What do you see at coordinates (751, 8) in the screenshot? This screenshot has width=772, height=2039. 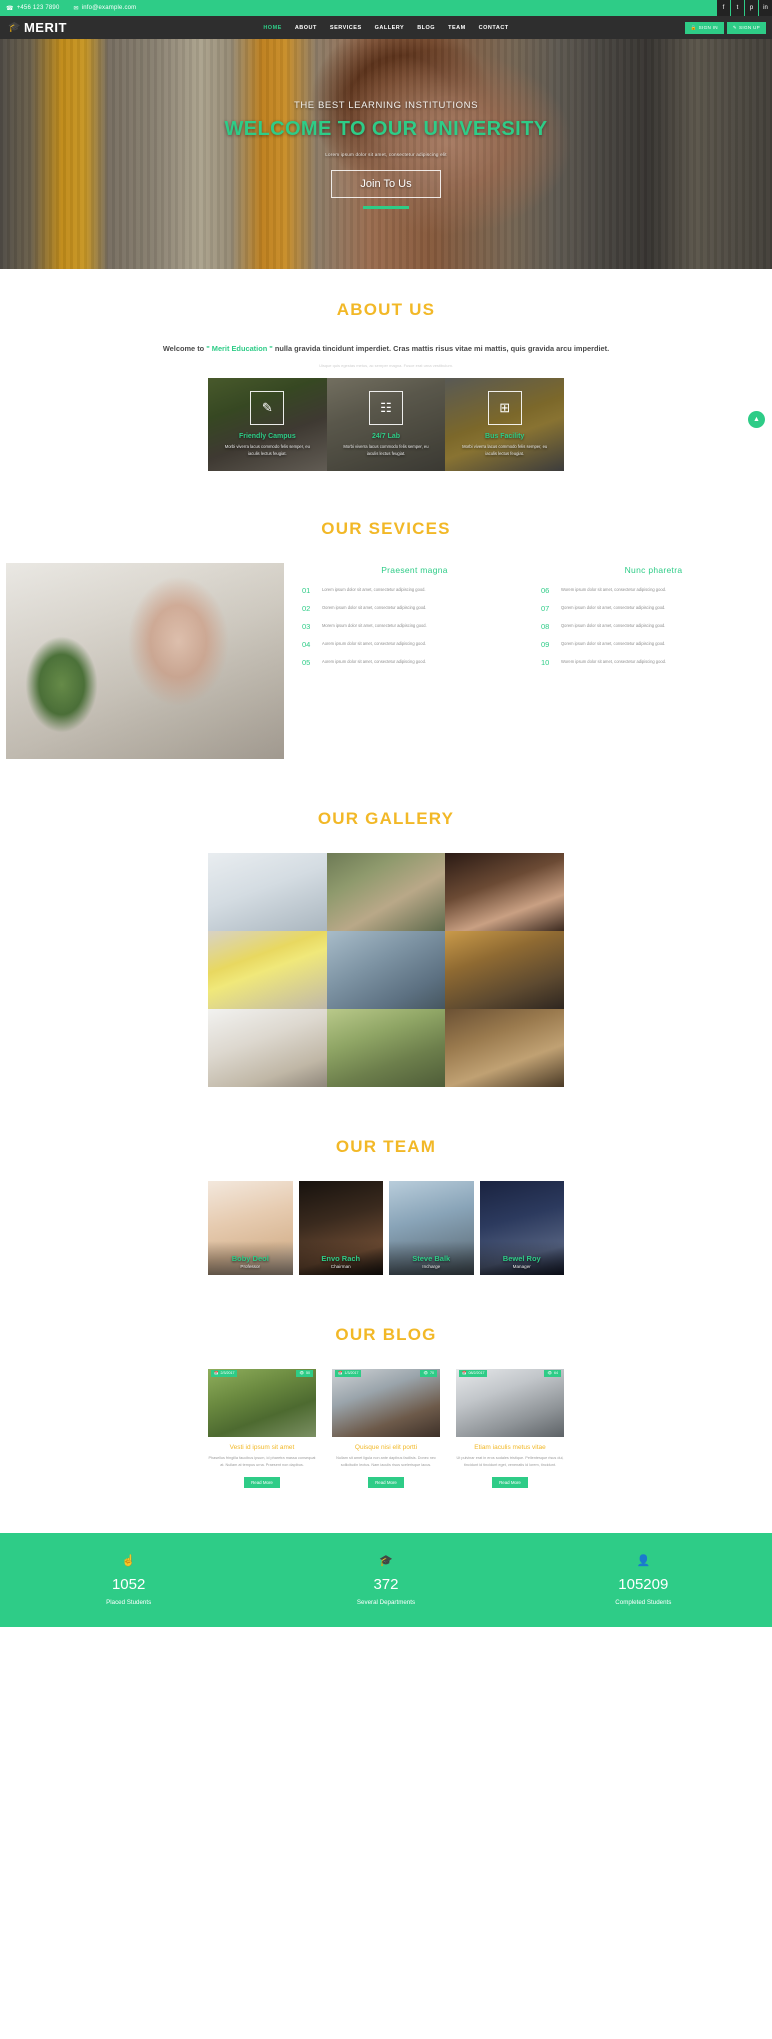 I see `pinterest-icon: p` at bounding box center [751, 8].